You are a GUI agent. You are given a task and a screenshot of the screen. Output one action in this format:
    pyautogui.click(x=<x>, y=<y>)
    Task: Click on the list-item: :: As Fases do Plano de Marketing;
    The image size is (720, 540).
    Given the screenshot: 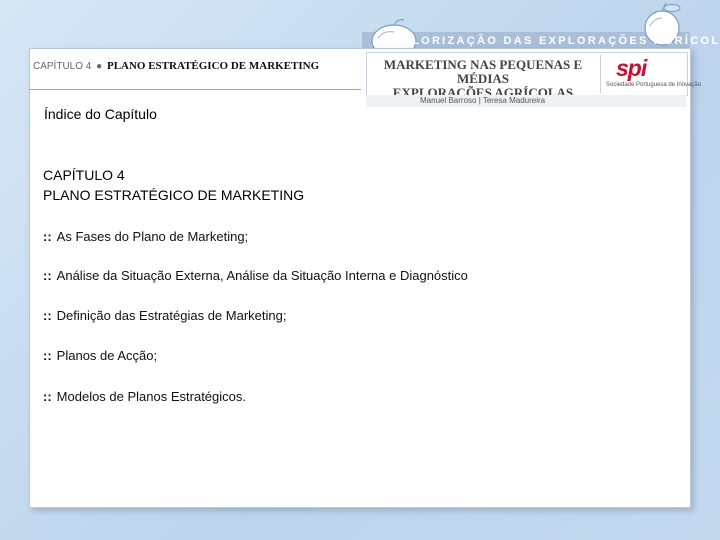 What is the action you would take?
    pyautogui.click(x=145, y=236)
    